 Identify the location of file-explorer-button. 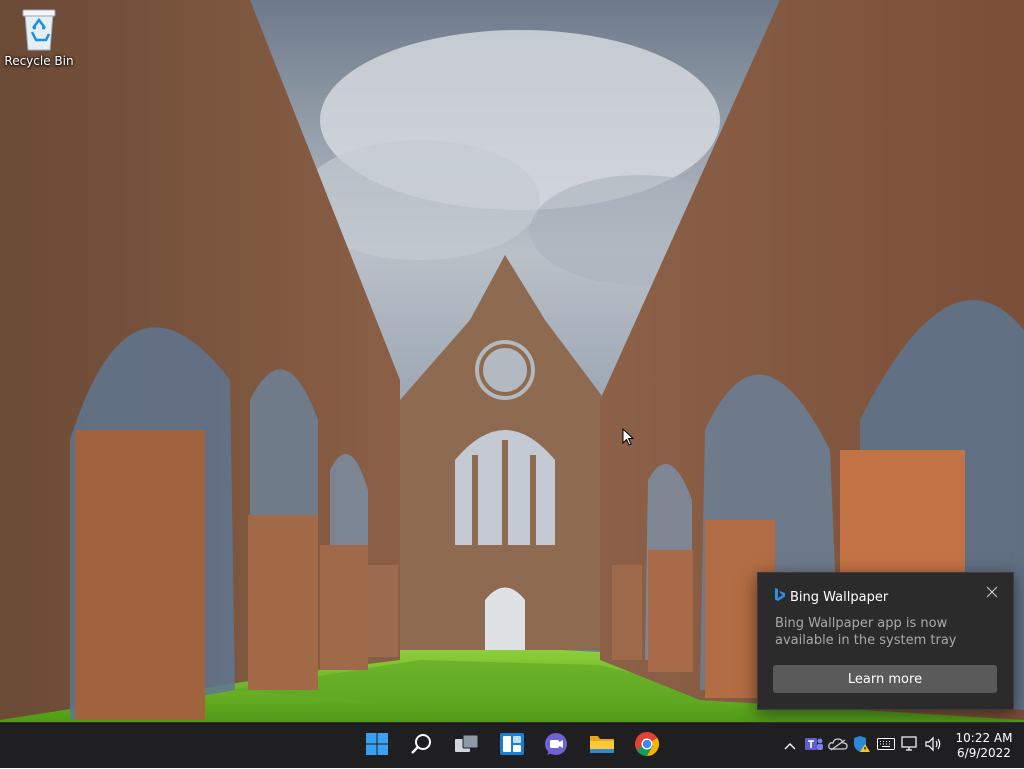
(601, 746).